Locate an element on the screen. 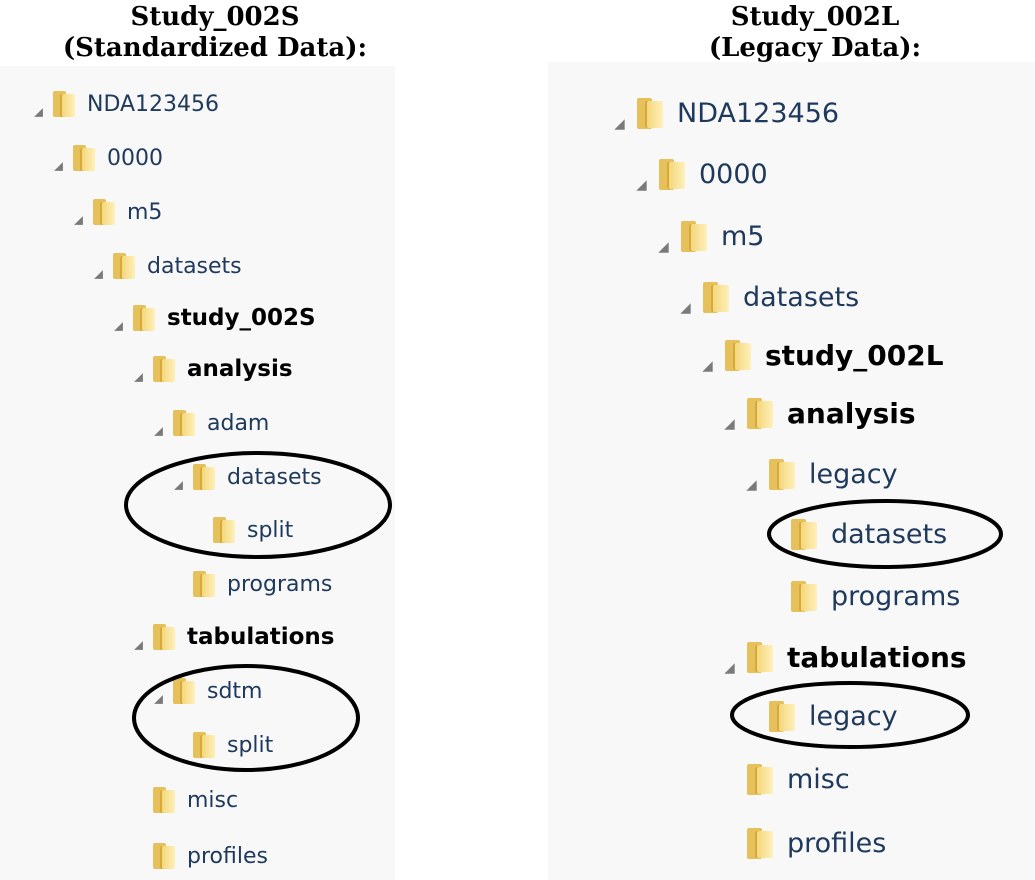 This screenshot has width=1035, height=880. highlight-oval-left-sdtm is located at coordinates (246, 718).